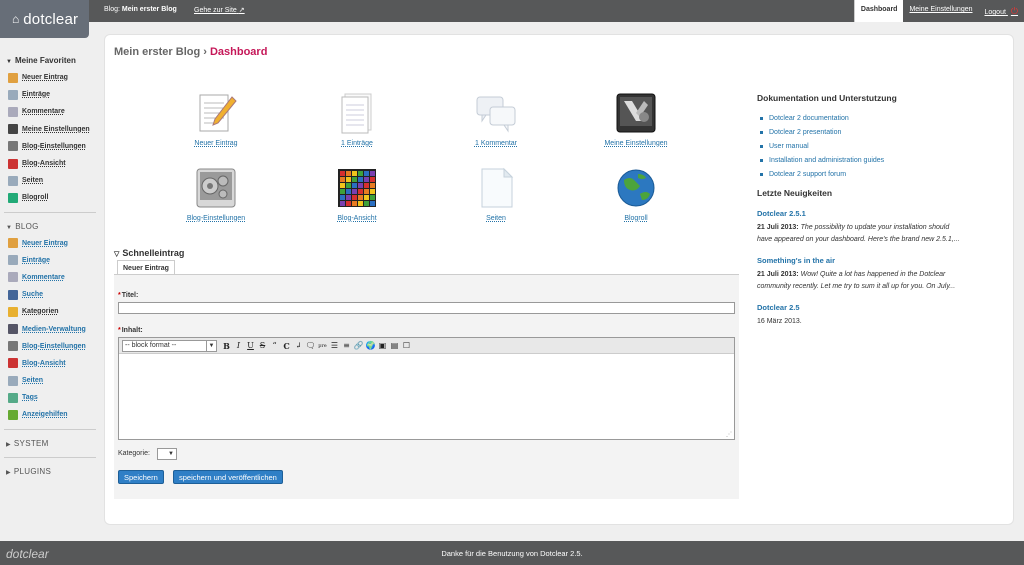  Describe the element at coordinates (729, 434) in the screenshot. I see `resize-handle-icon: ⋰` at that location.